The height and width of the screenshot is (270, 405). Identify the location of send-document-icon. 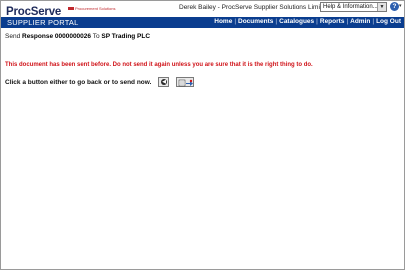
(185, 83).